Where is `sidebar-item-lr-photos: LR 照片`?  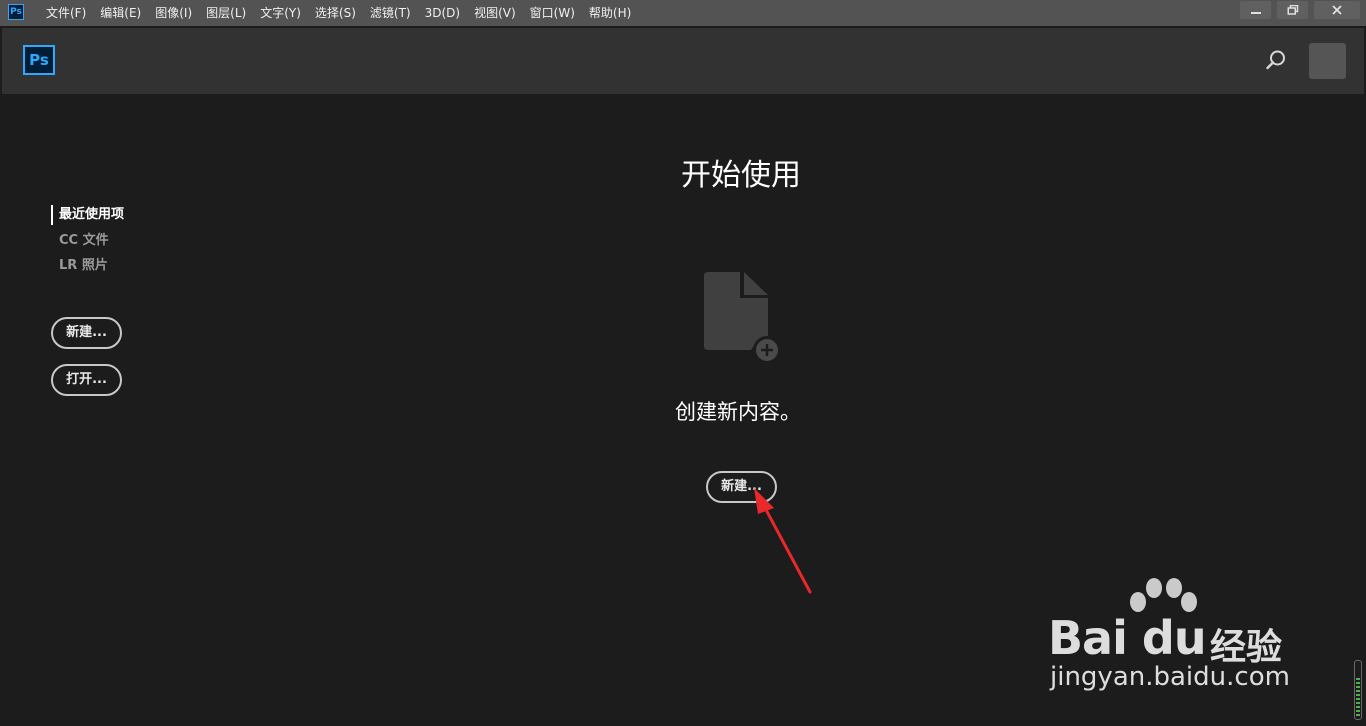 sidebar-item-lr-photos: LR 照片 is located at coordinates (87, 267).